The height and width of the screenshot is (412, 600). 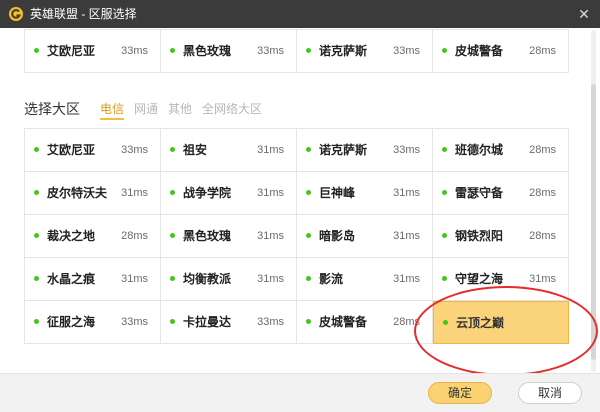 I want to click on server-name: 征服之海, so click(x=71, y=322).